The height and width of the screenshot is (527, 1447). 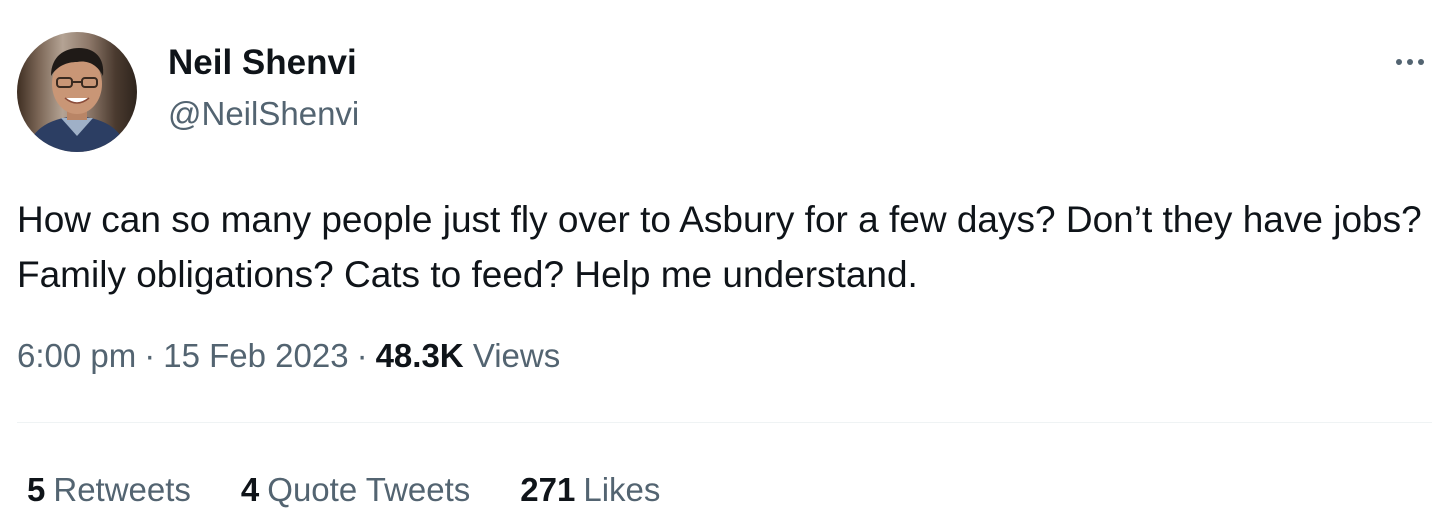 What do you see at coordinates (724, 422) in the screenshot?
I see `divider` at bounding box center [724, 422].